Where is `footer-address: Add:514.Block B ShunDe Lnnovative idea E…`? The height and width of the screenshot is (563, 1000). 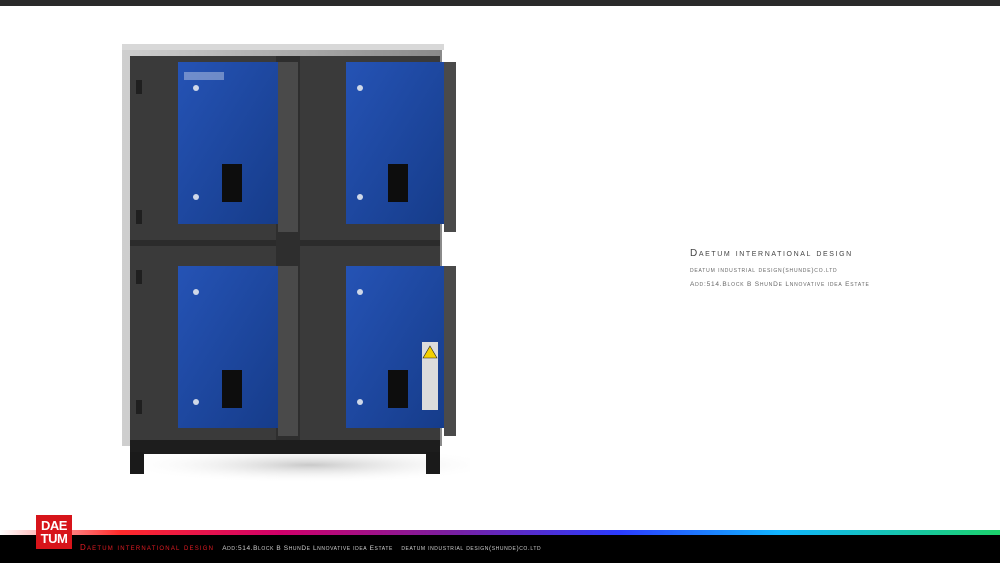
footer-address: Add:514.Block B ShunDe Lnnovative idea E… is located at coordinates (307, 548).